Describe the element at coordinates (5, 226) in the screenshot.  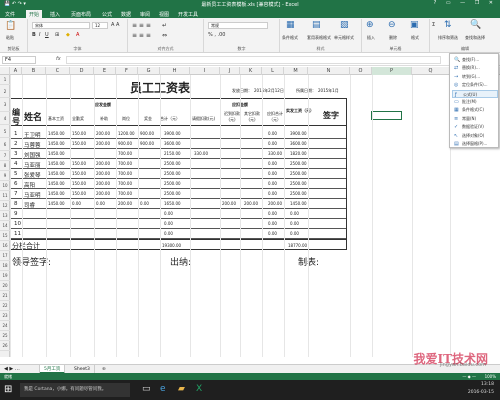
I see `row-header: 14` at that location.